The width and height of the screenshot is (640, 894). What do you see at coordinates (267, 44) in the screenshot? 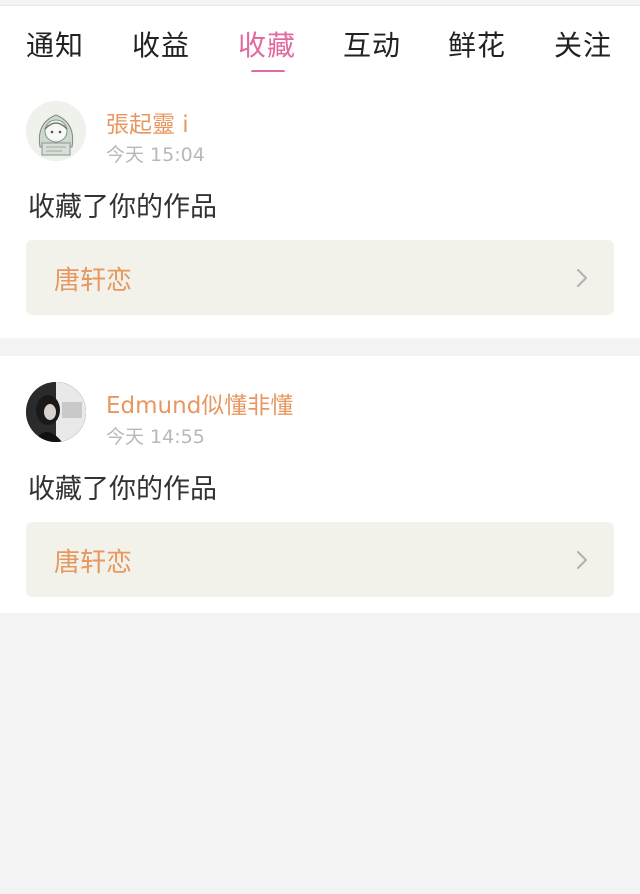
I see `tab-favorites: 收藏` at bounding box center [267, 44].